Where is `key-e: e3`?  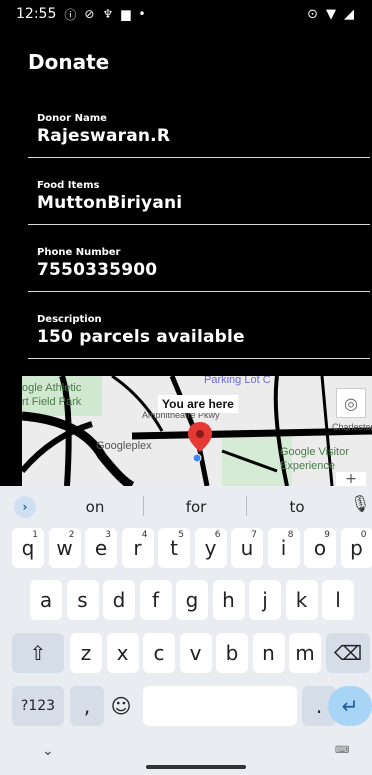
key-e: e3 is located at coordinates (101, 548).